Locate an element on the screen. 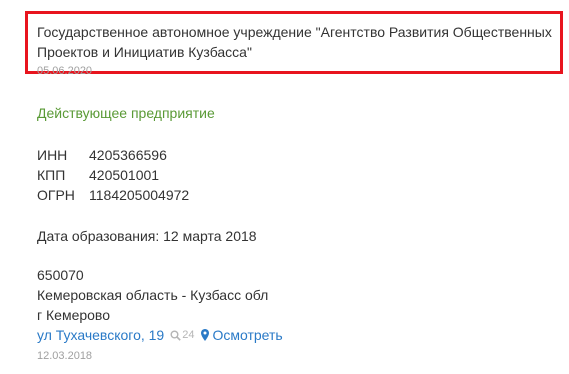 The height and width of the screenshot is (374, 569). address-links: ул Тухачевского, 19 24 Осмотреть is located at coordinates (160, 335).